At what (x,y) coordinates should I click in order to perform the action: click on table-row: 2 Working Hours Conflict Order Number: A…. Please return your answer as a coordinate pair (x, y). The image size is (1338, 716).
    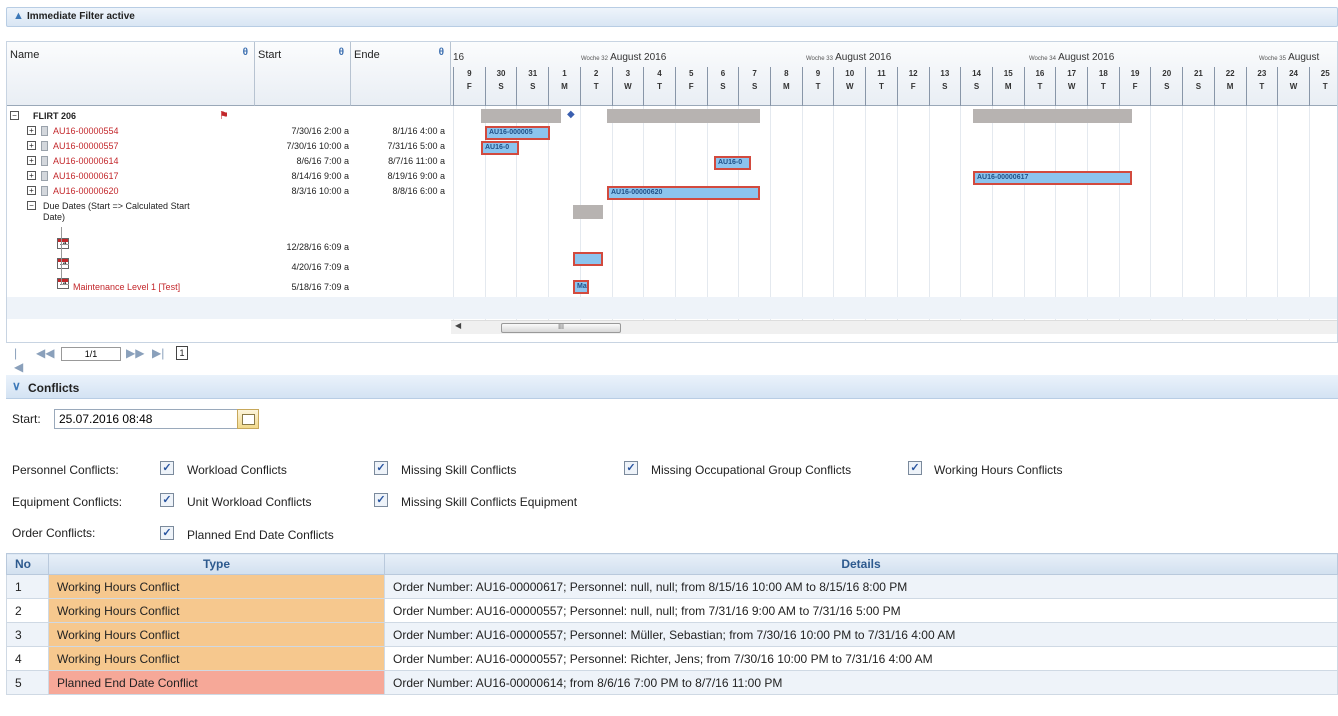
    Looking at the image, I should click on (672, 610).